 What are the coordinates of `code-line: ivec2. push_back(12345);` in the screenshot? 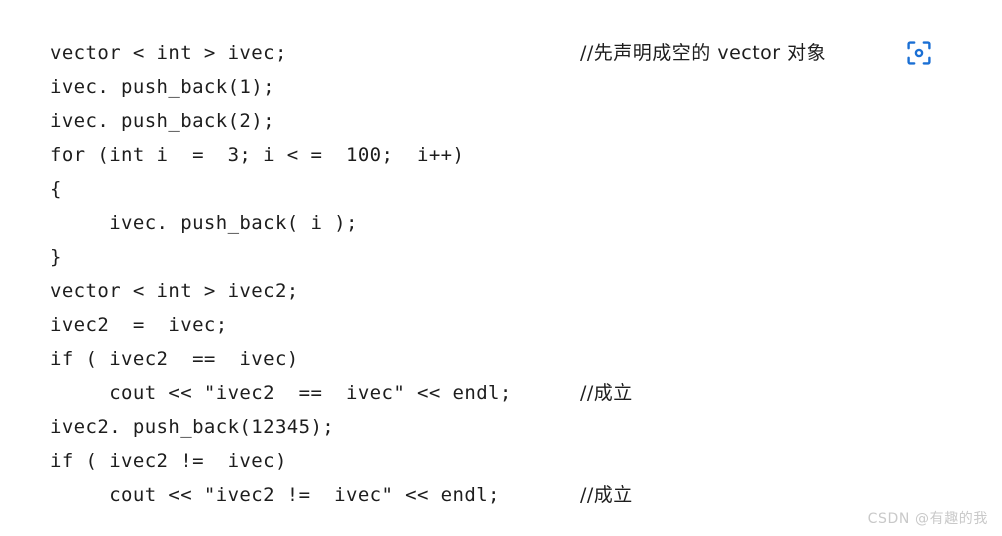 It's located at (515, 427).